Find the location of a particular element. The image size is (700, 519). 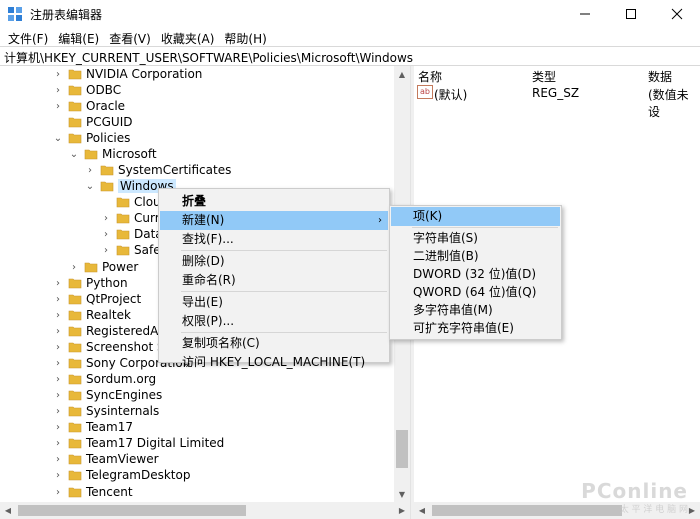

watermark-subtitle: 太 平 洋 电 脑 网 is located at coordinates (653, 510).